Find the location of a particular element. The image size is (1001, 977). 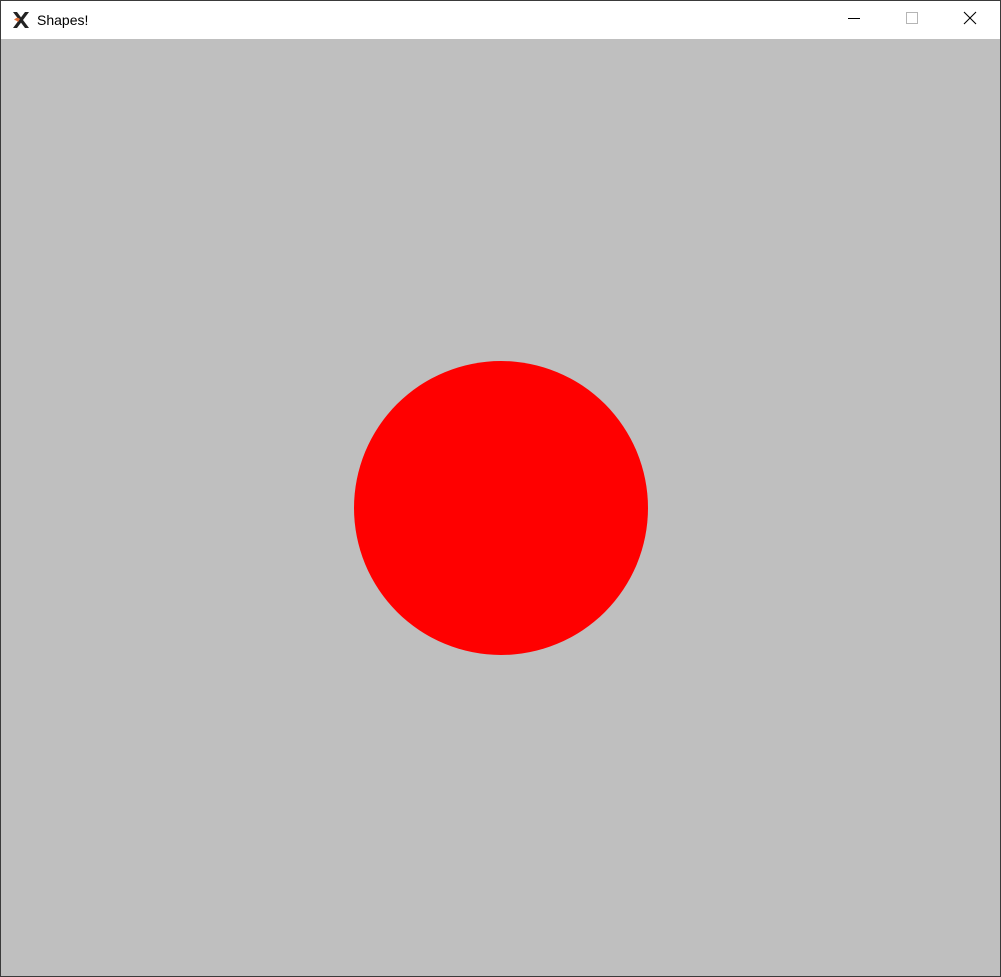

minimize-icon is located at coordinates (854, 20).